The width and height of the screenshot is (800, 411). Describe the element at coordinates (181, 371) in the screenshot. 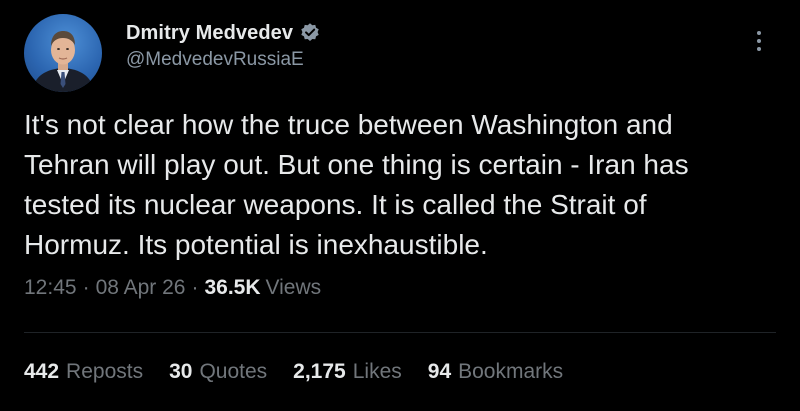

I see `quotes-count: 30` at that location.